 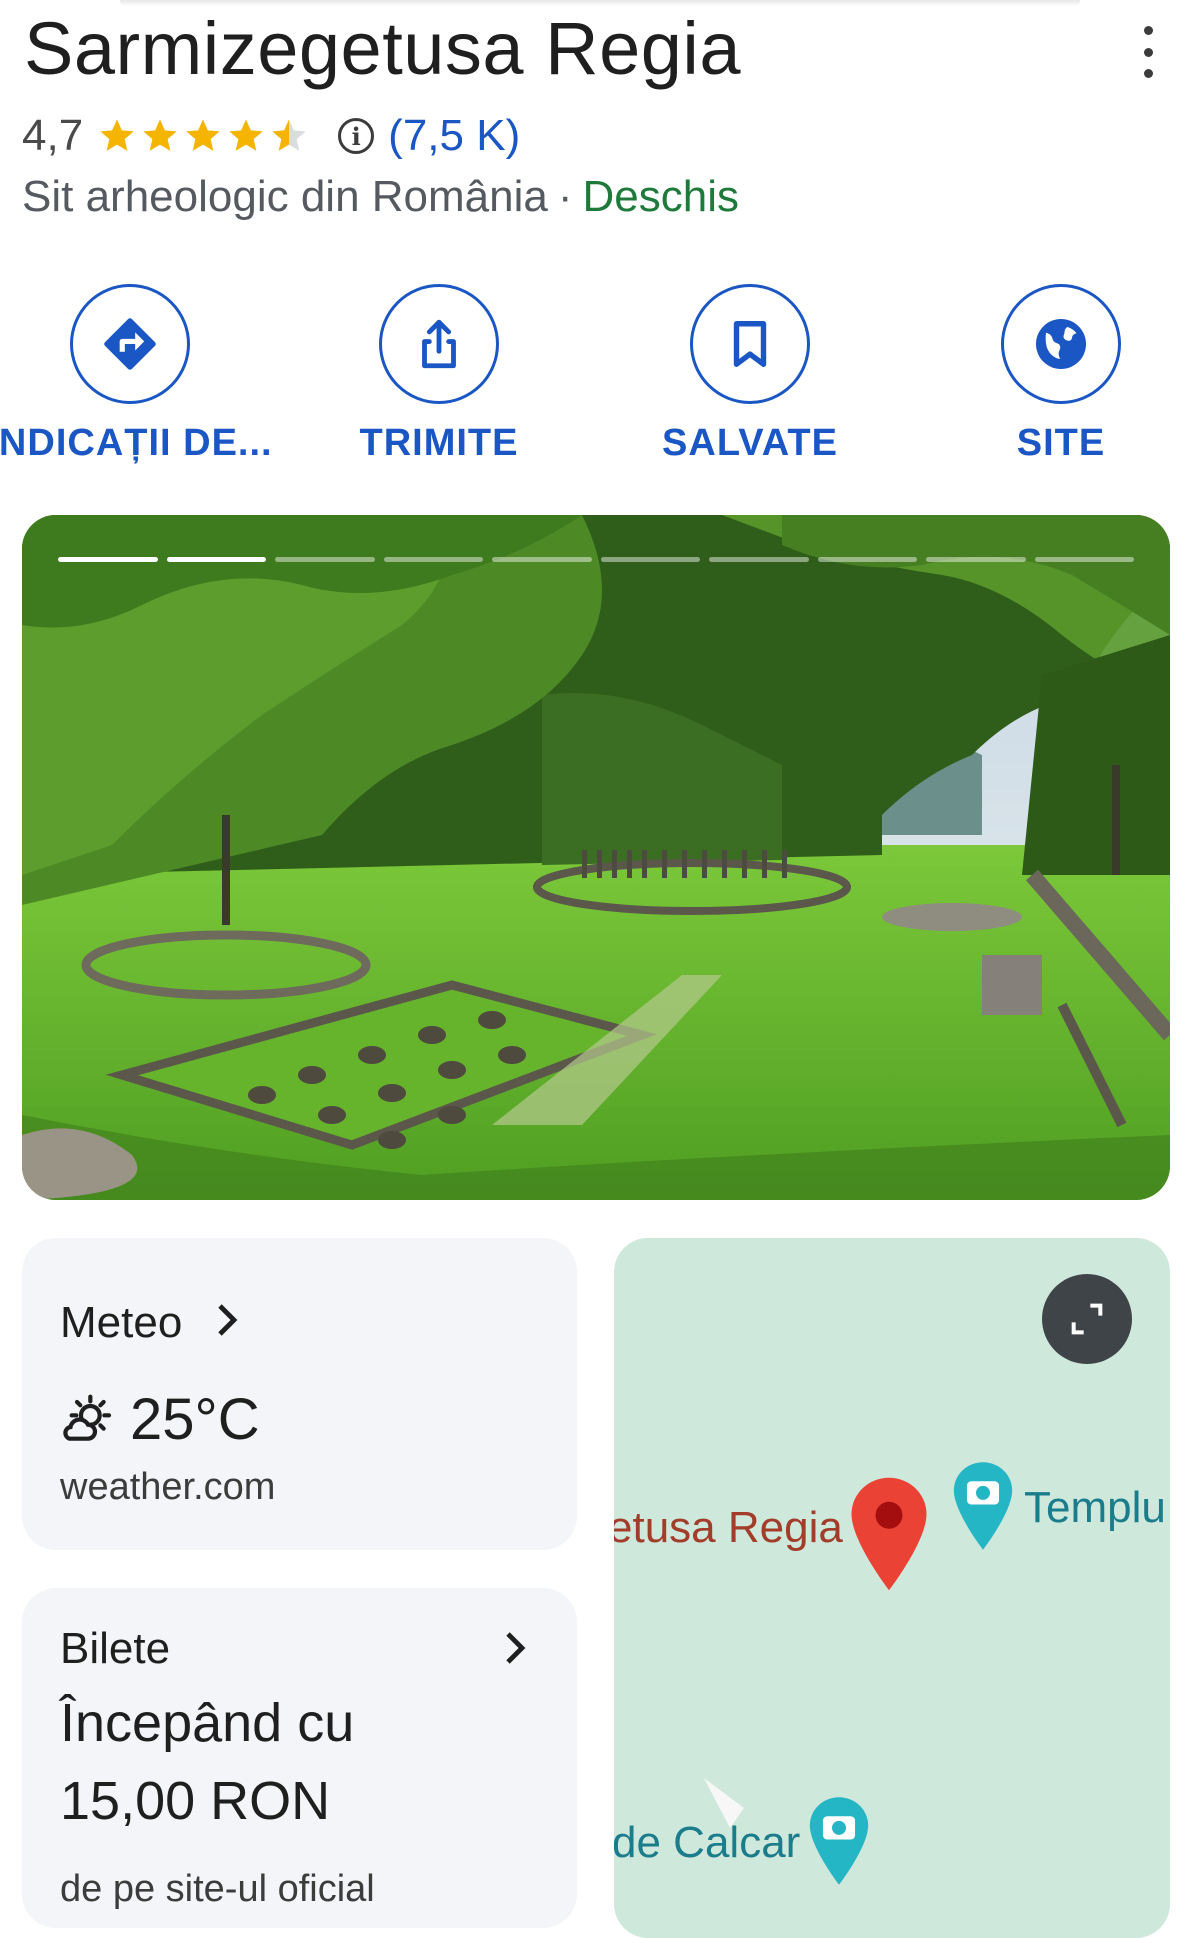 I want to click on website-button: SITE, so click(x=1044, y=384).